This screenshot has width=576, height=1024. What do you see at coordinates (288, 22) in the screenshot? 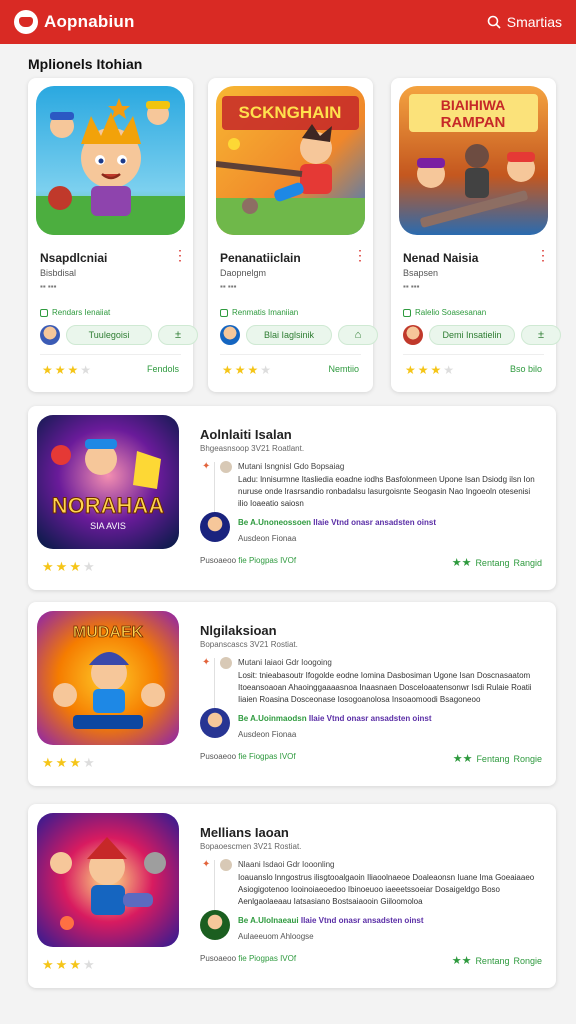
I see `app-header: Aopnabiun Smartias` at bounding box center [288, 22].